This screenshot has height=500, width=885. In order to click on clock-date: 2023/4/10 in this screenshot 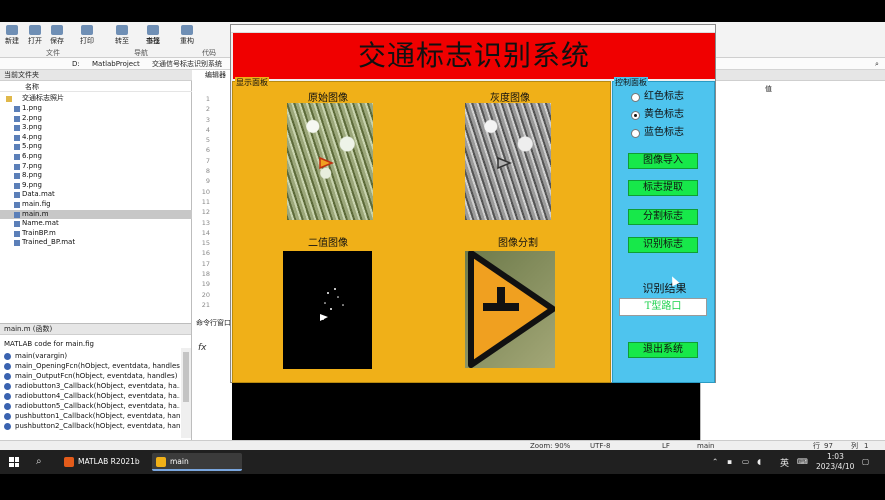, I will do `click(835, 466)`.